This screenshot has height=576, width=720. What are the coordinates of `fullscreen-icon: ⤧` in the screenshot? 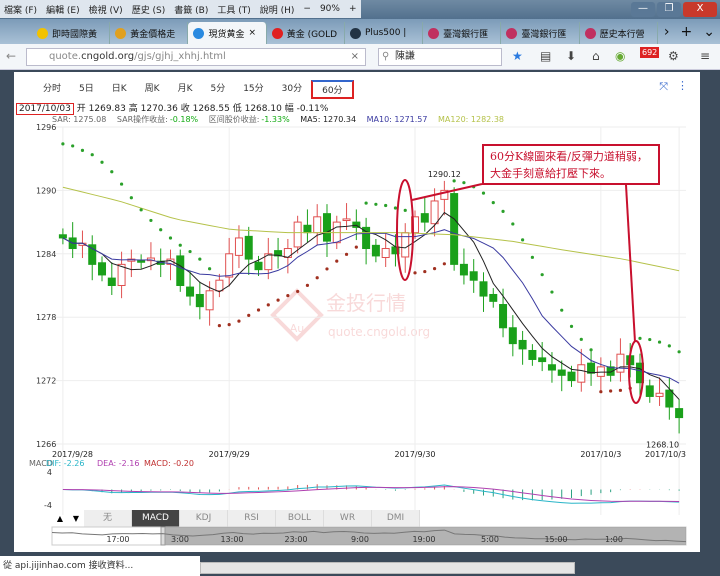 It's located at (663, 87).